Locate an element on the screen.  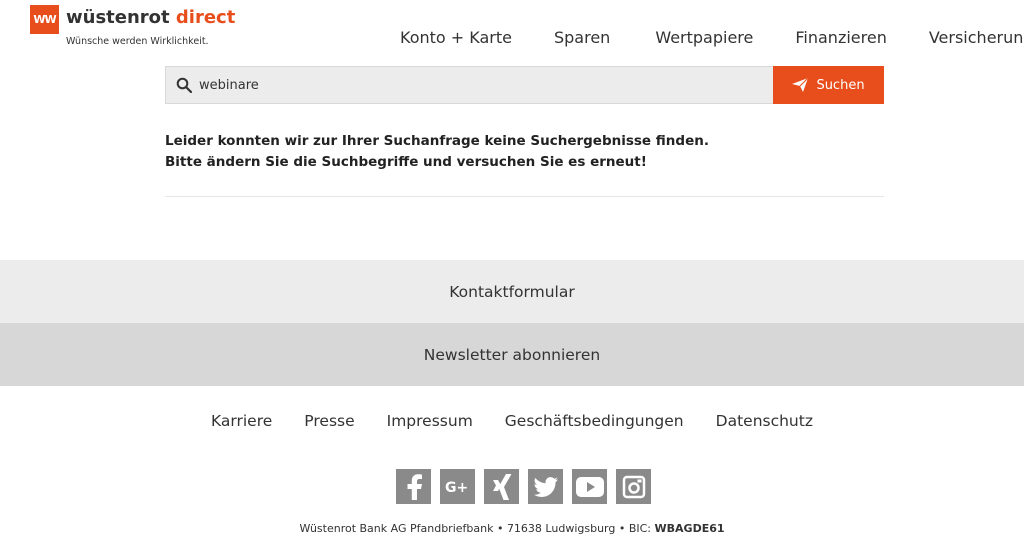
brand-name: wüstenrot direct is located at coordinates (150, 17).